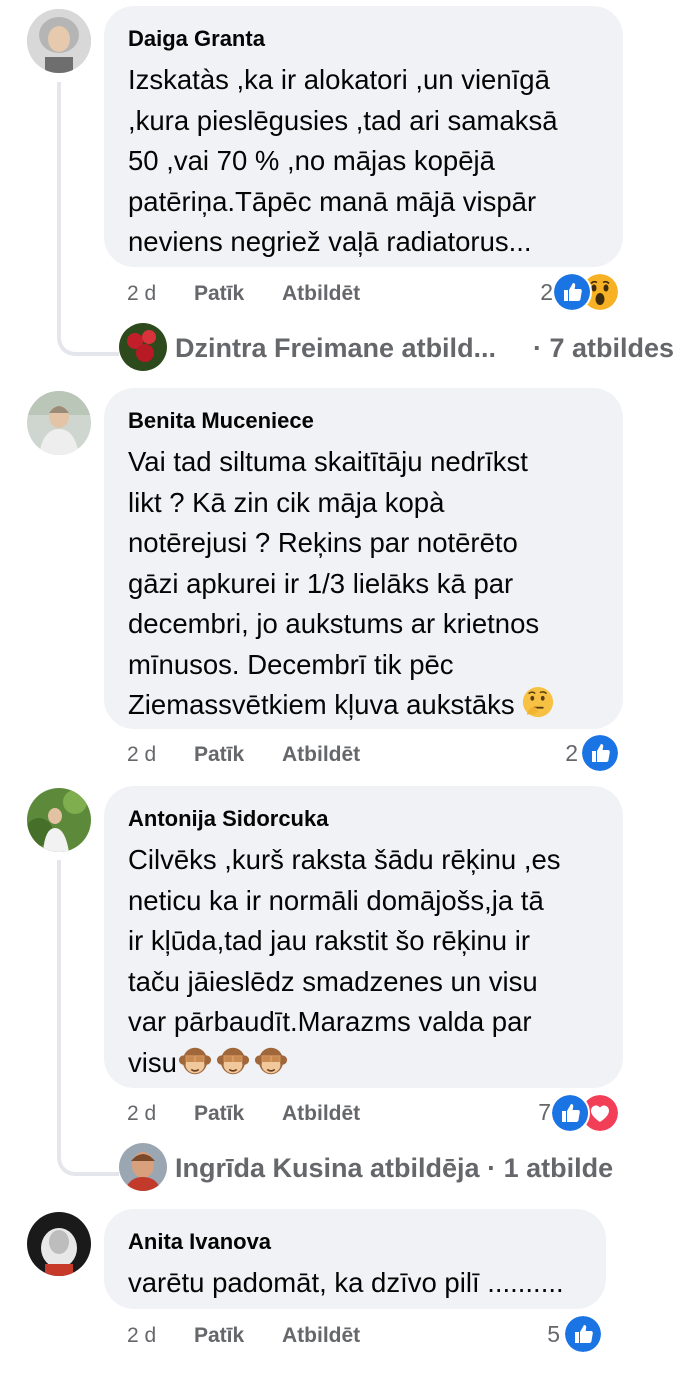  I want to click on view-replies-link: Dzintra Freimane atbild... · 7 atbildes, so click(400, 348).